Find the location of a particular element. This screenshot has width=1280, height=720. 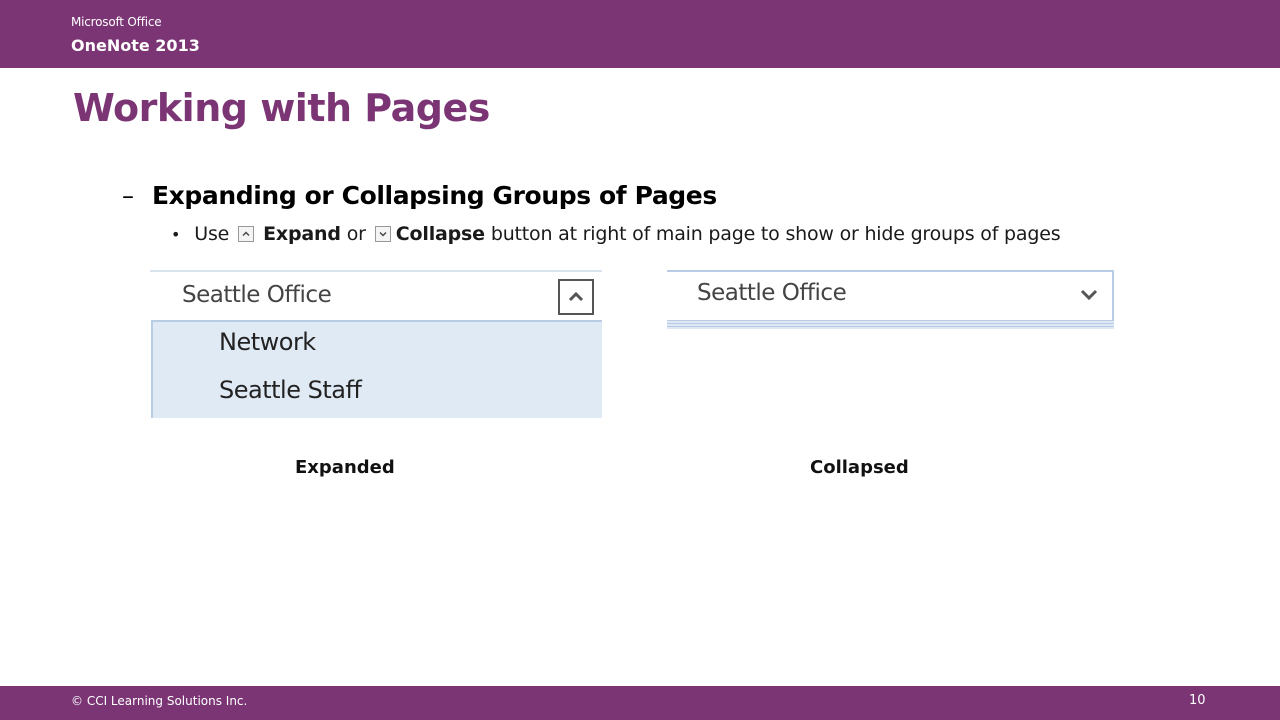

page-item-seattle-staff: Seattle Staff is located at coordinates (290, 390).